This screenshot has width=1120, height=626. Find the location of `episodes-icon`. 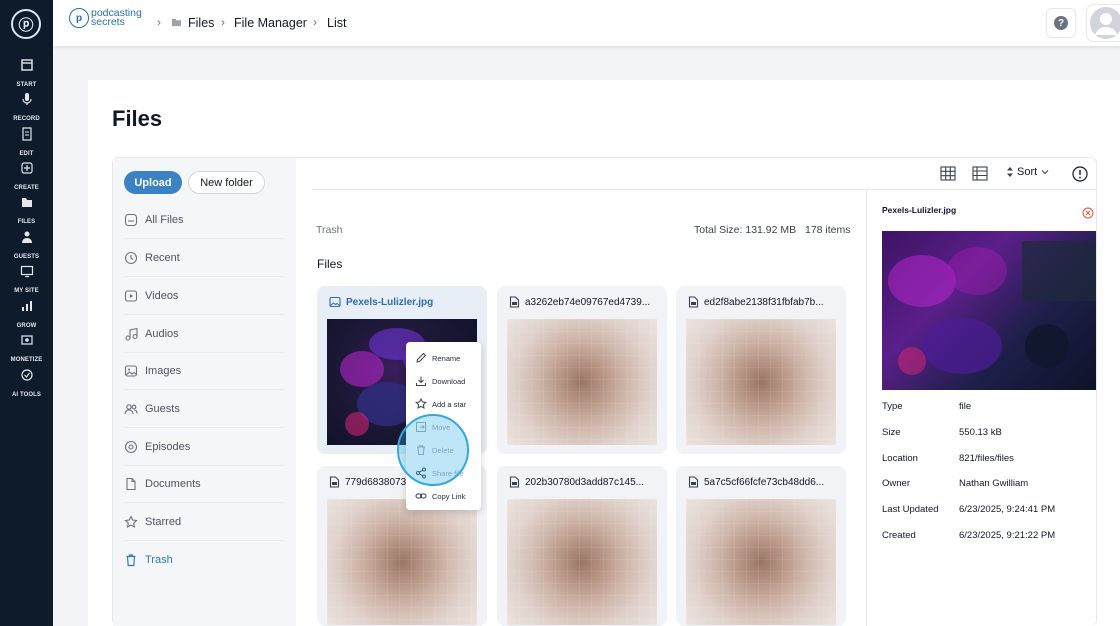

episodes-icon is located at coordinates (131, 446).